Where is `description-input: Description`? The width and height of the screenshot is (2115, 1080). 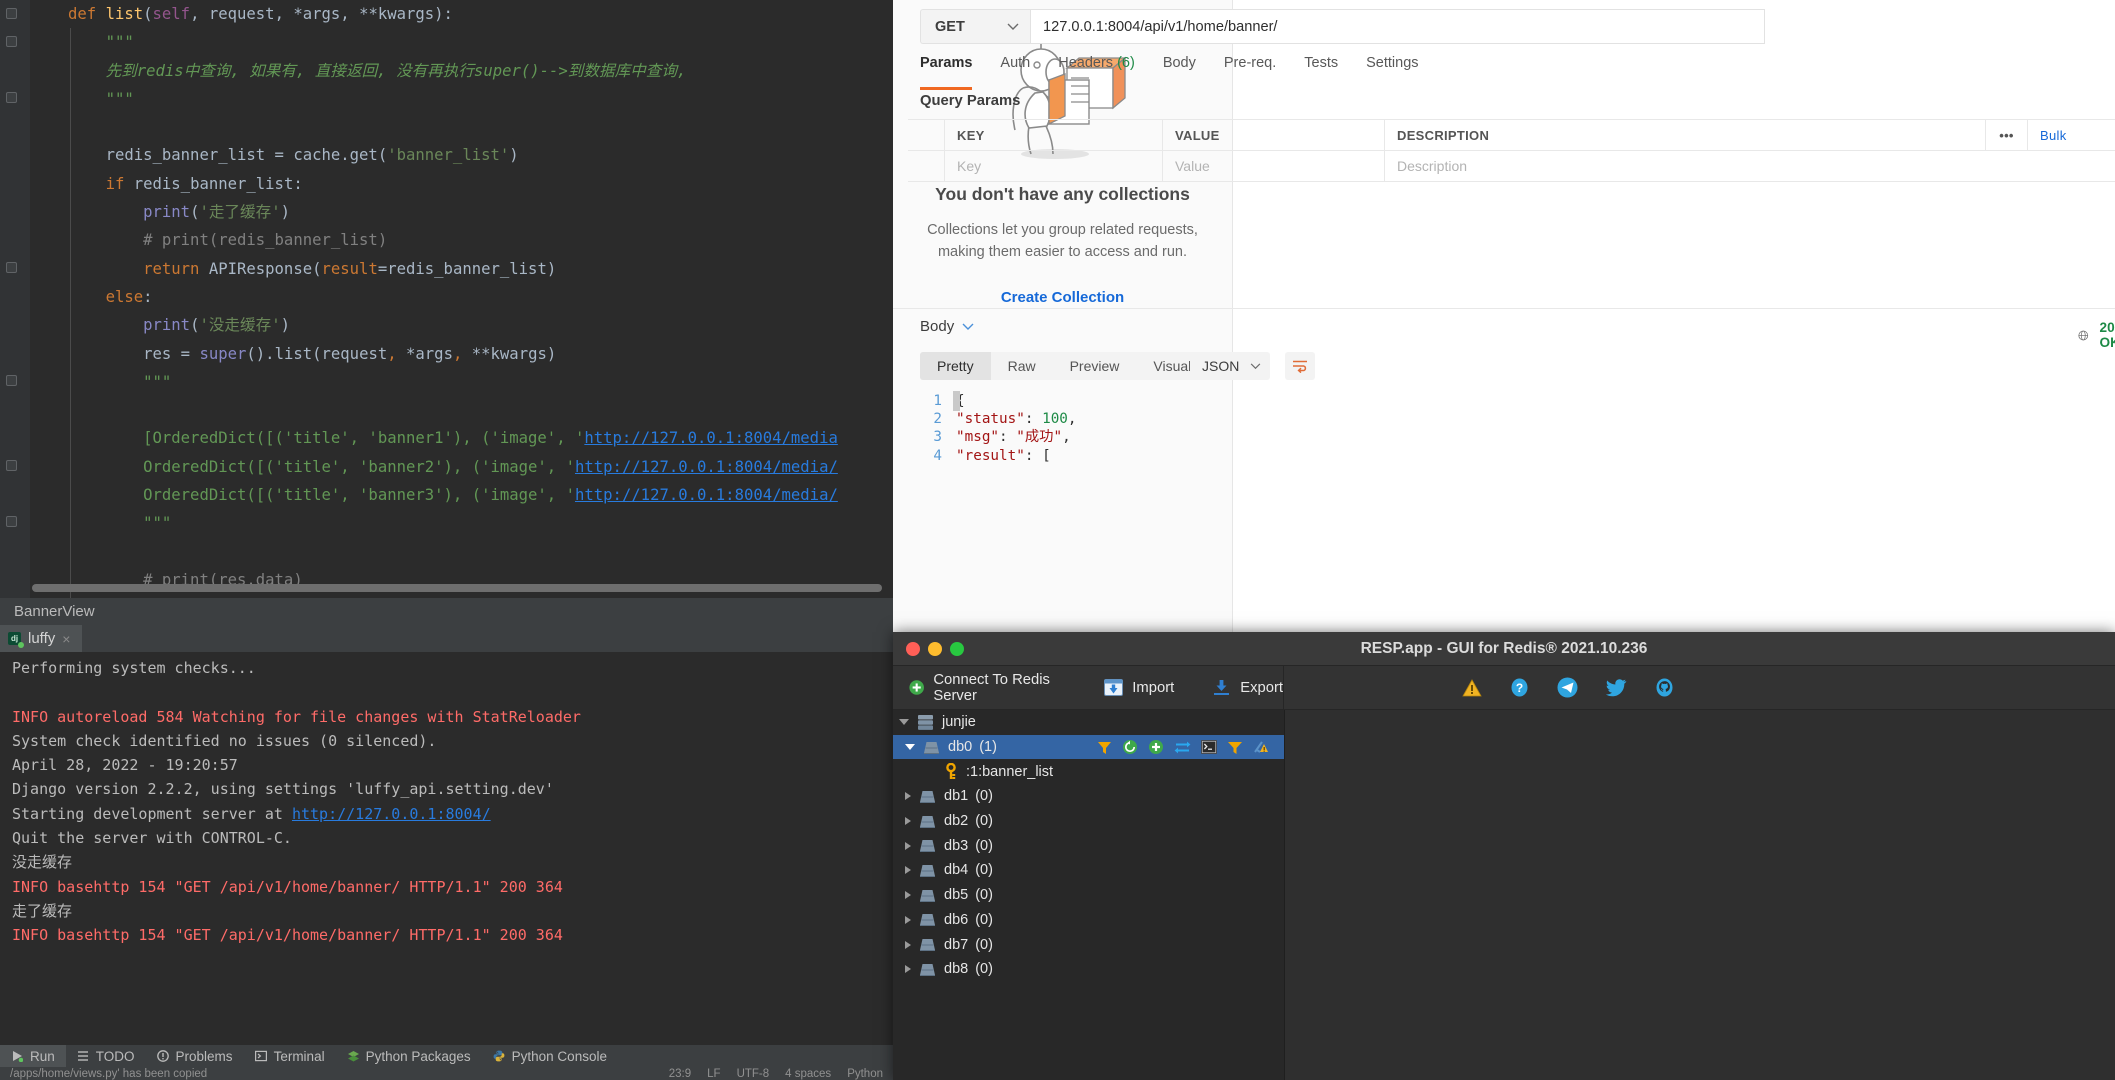
description-input: Description is located at coordinates (1750, 166).